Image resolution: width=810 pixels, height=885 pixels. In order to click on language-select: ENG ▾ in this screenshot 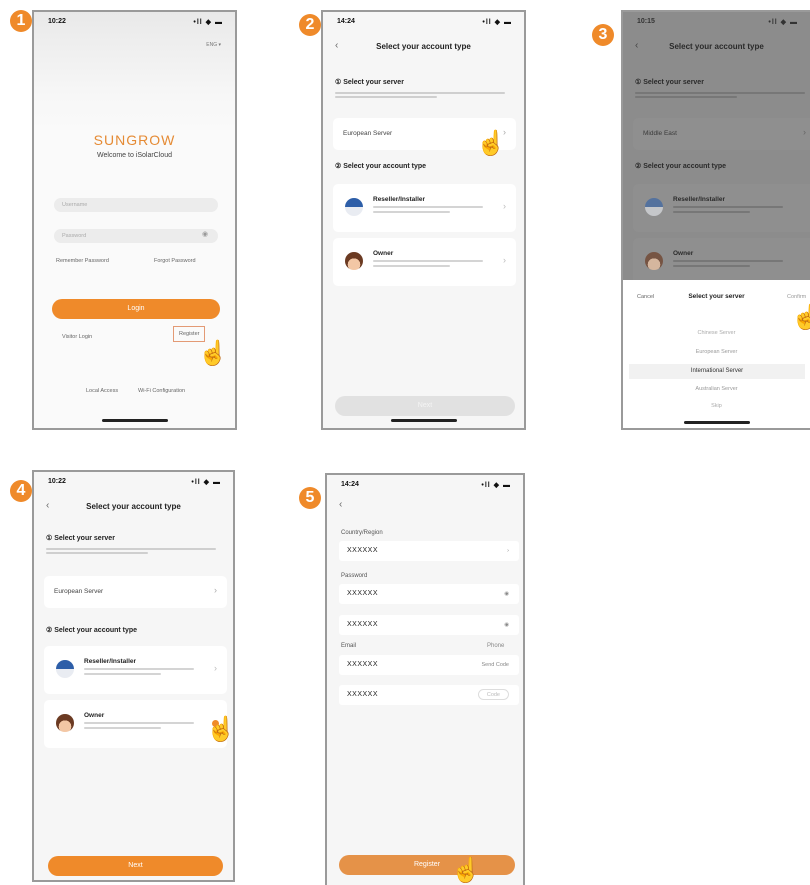, I will do `click(213, 45)`.